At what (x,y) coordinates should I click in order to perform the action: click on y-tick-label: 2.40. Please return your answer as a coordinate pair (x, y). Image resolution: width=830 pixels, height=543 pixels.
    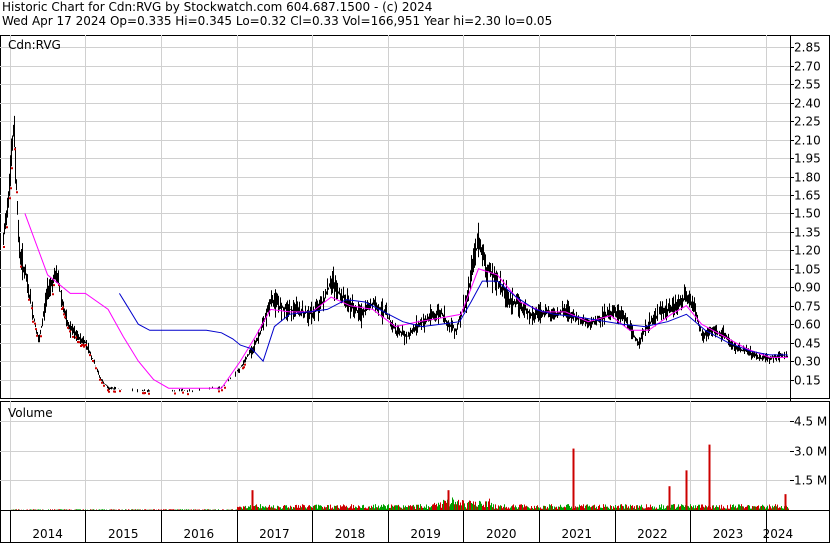
    Looking at the image, I should click on (807, 104).